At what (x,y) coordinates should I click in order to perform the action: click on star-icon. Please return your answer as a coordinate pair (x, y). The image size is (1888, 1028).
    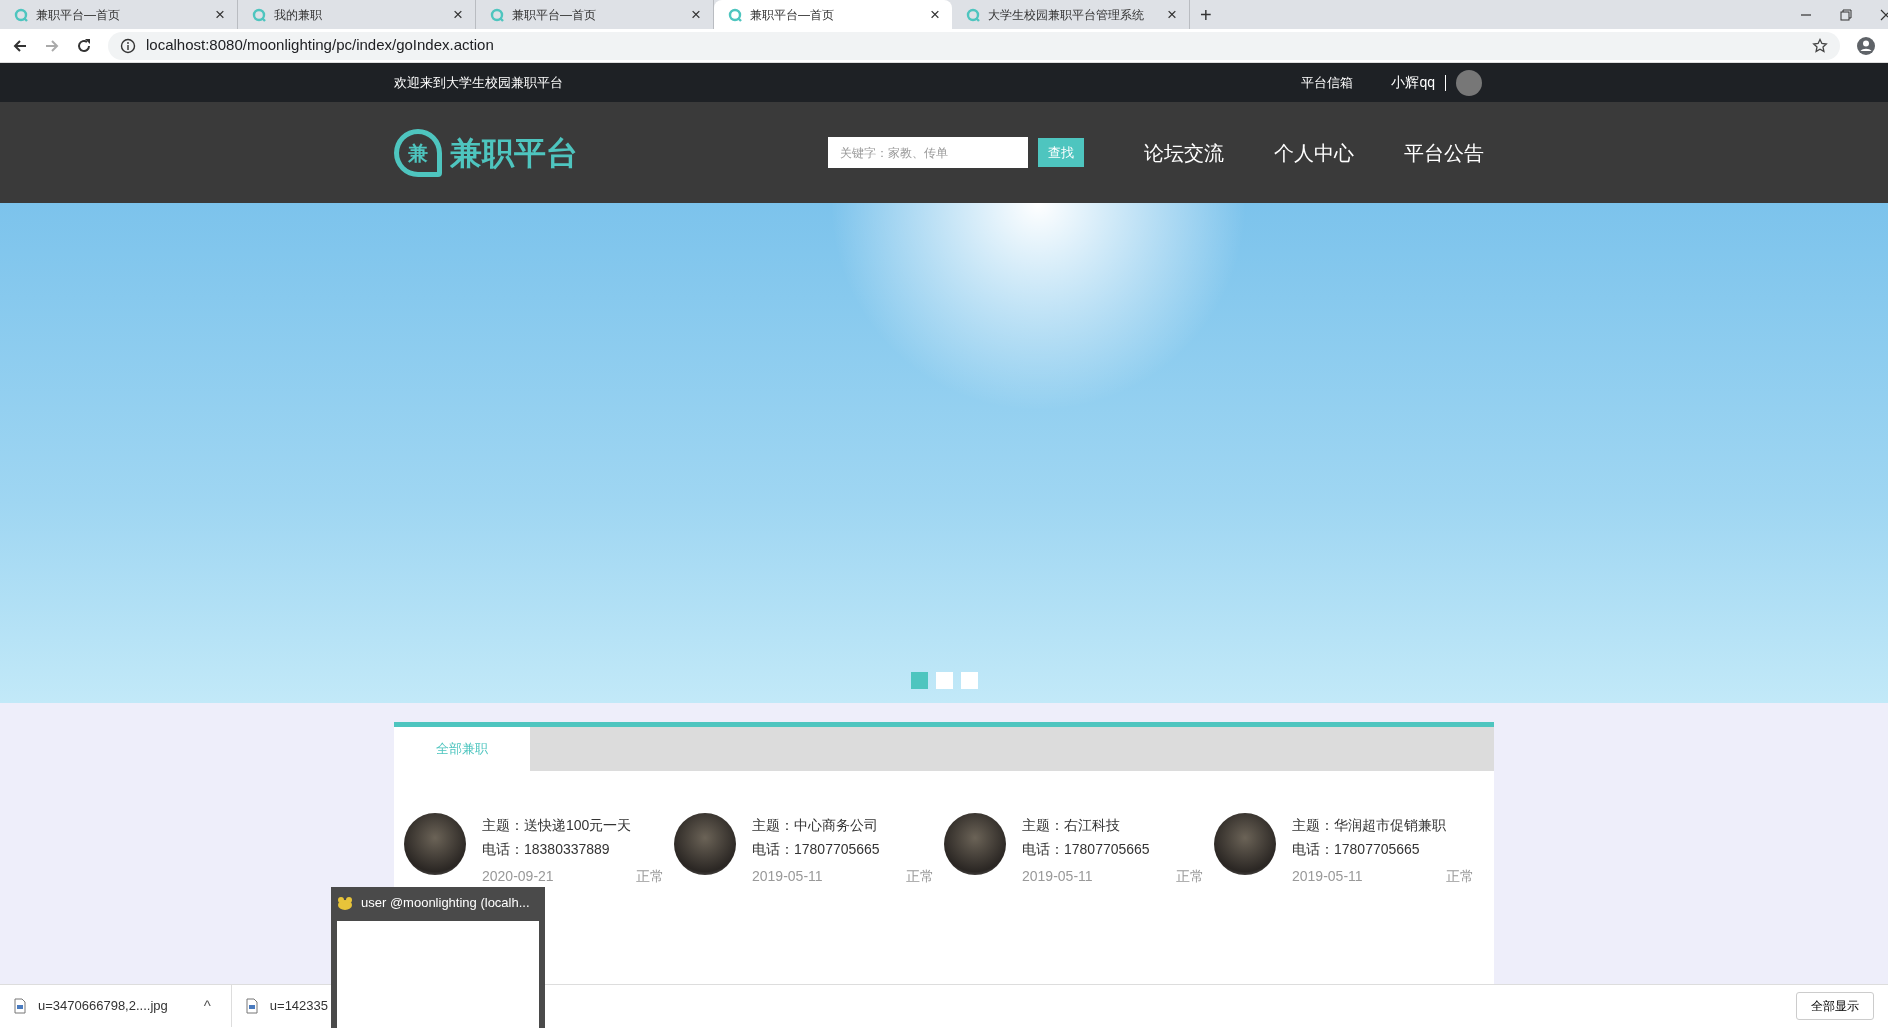
    Looking at the image, I should click on (1820, 45).